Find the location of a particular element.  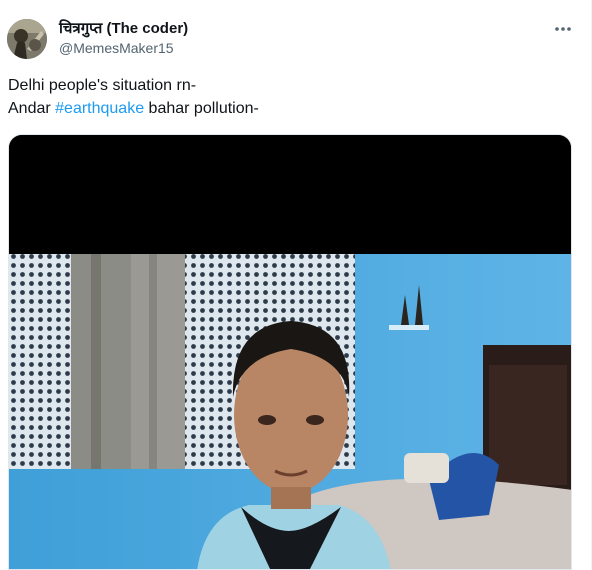

more-options-button is located at coordinates (563, 29).